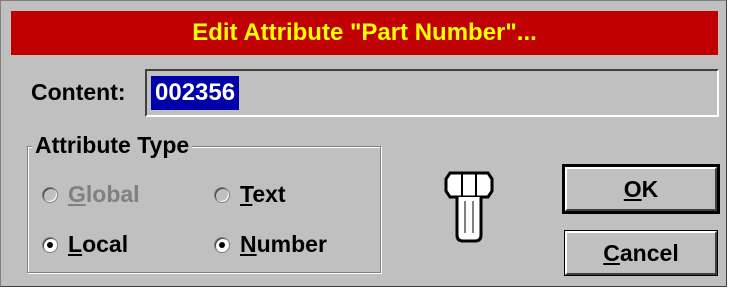 Image resolution: width=729 pixels, height=288 pixels. I want to click on radio-text: Text, so click(250, 194).